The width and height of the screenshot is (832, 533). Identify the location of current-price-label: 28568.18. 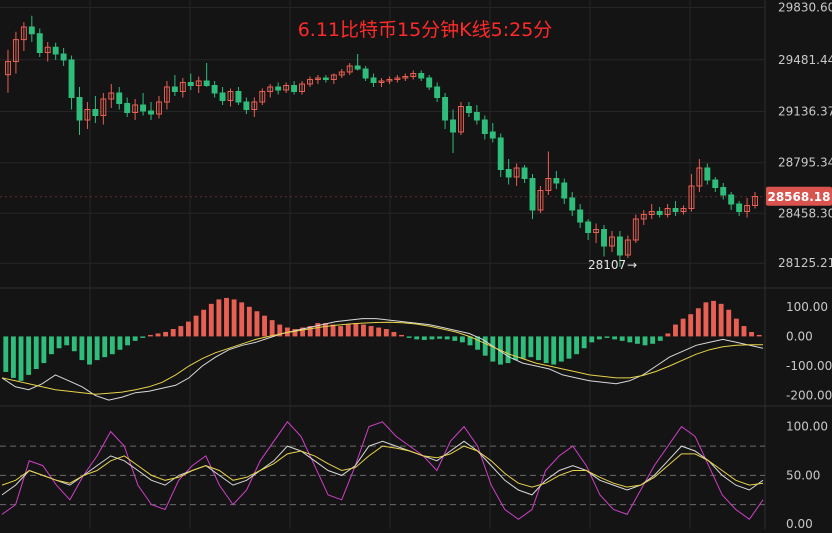
(798, 197).